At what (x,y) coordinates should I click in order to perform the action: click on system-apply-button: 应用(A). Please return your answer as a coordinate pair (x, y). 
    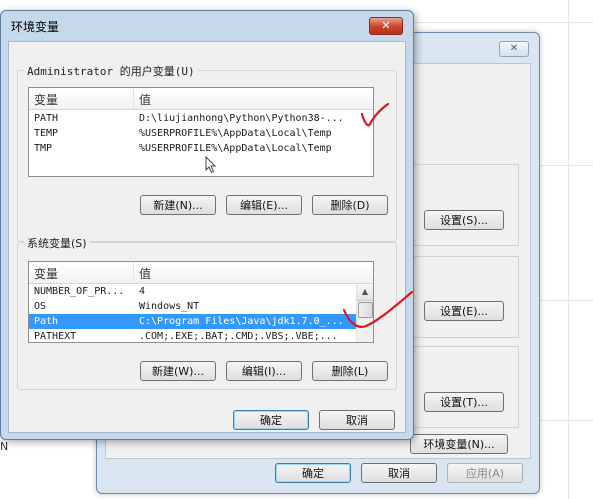
    Looking at the image, I should click on (485, 473).